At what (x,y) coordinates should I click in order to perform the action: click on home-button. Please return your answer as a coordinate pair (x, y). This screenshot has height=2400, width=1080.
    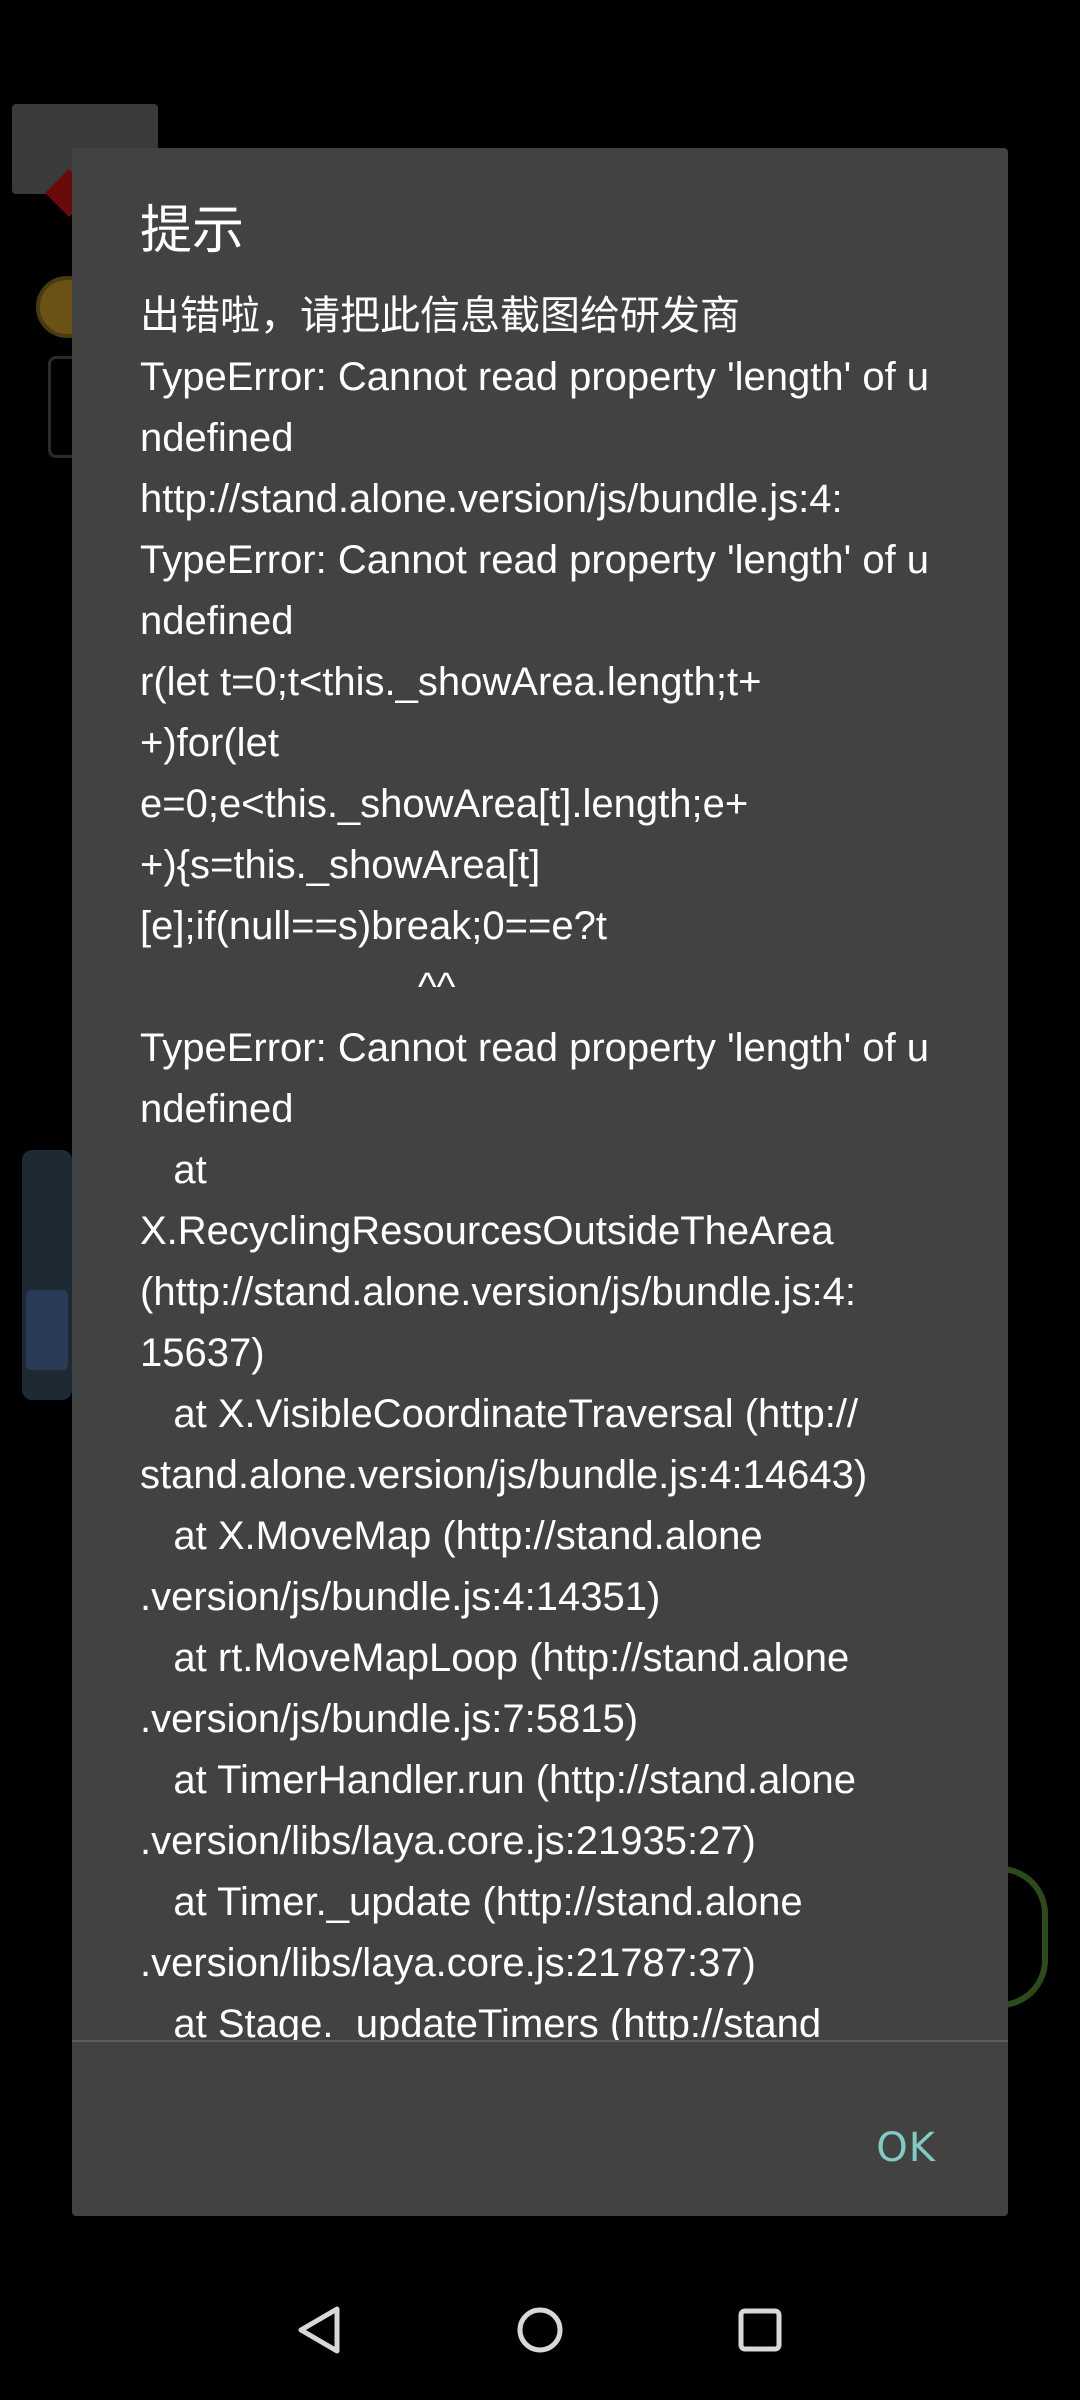
    Looking at the image, I should click on (540, 2330).